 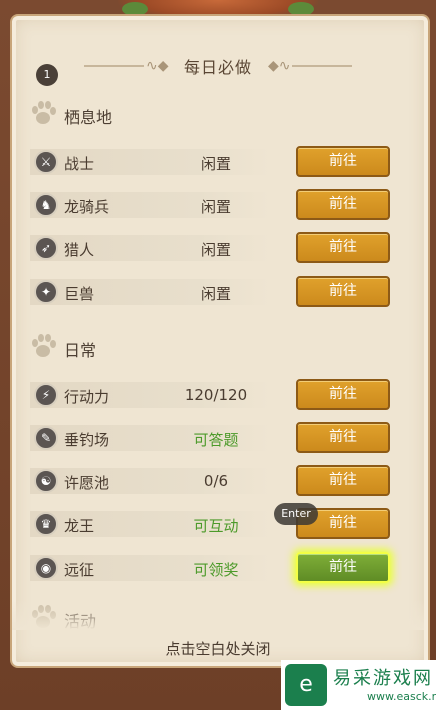 I want to click on task-row-wishing-well: ☯ 许愿池 0/6 前往, so click(x=216, y=480).